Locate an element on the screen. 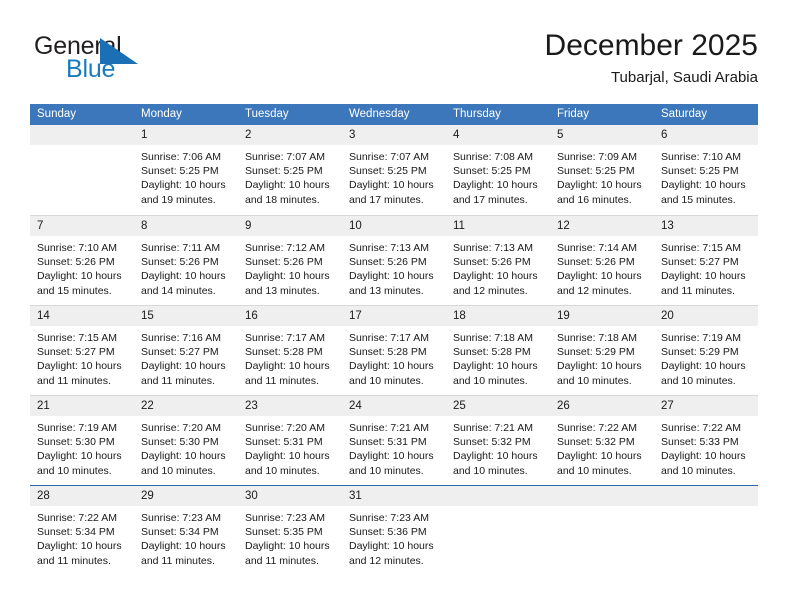 The image size is (792, 612). daylight-text-line2: and 13 minutes. is located at coordinates (282, 290).